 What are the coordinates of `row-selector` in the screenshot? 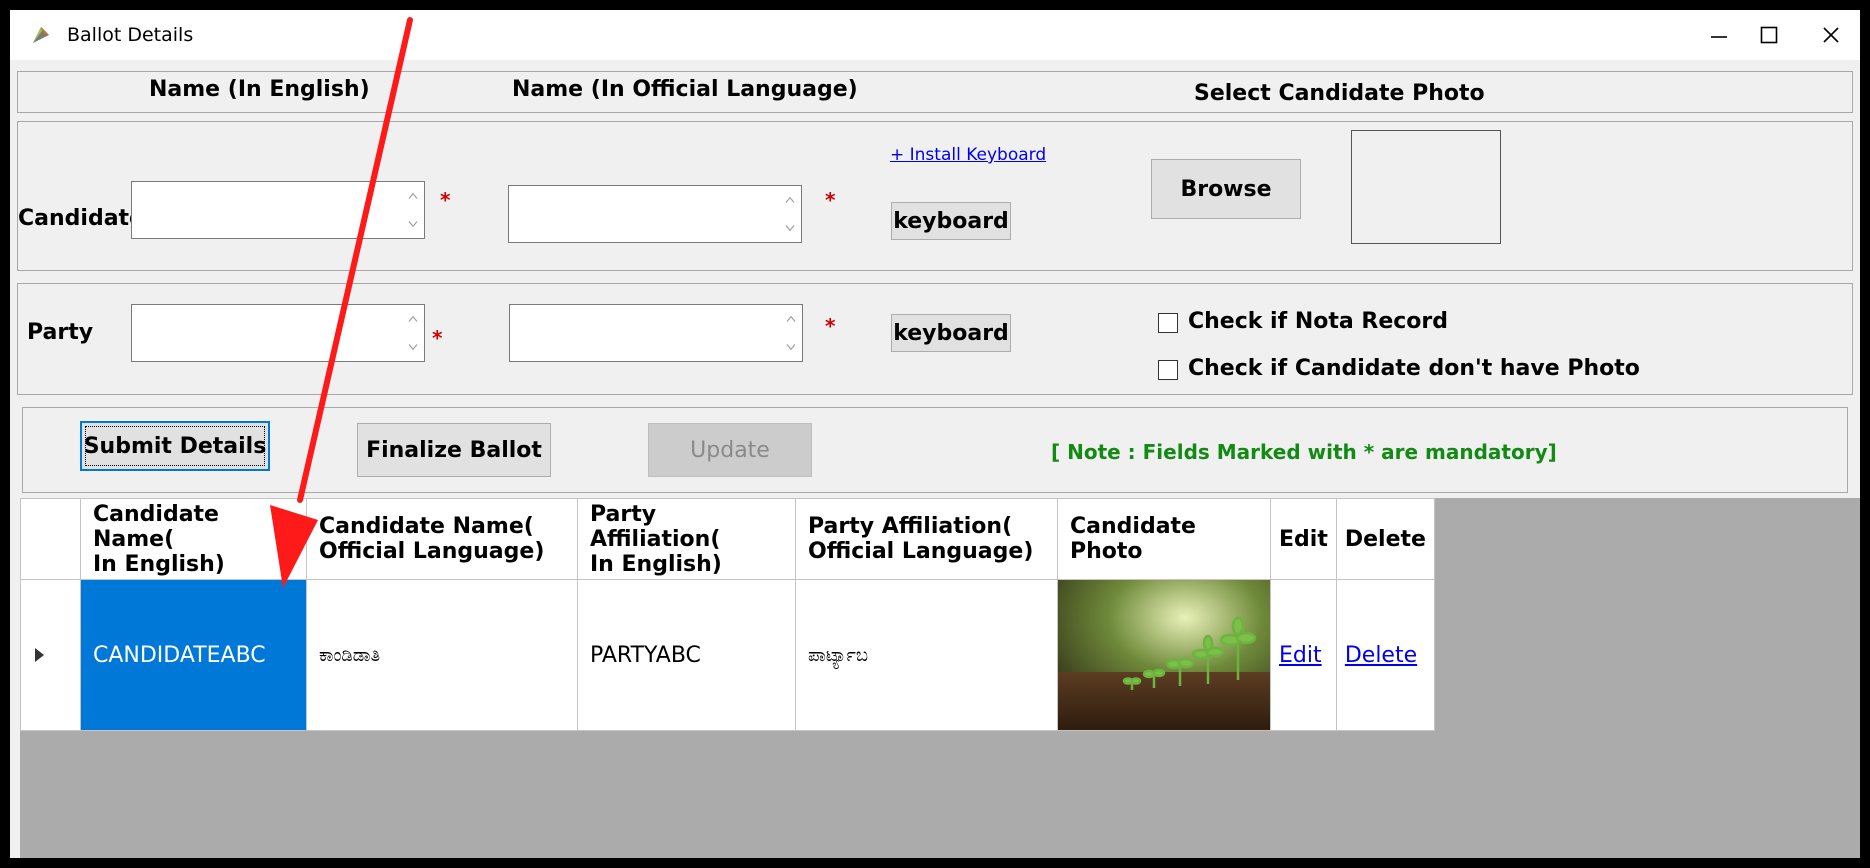 It's located at (50, 655).